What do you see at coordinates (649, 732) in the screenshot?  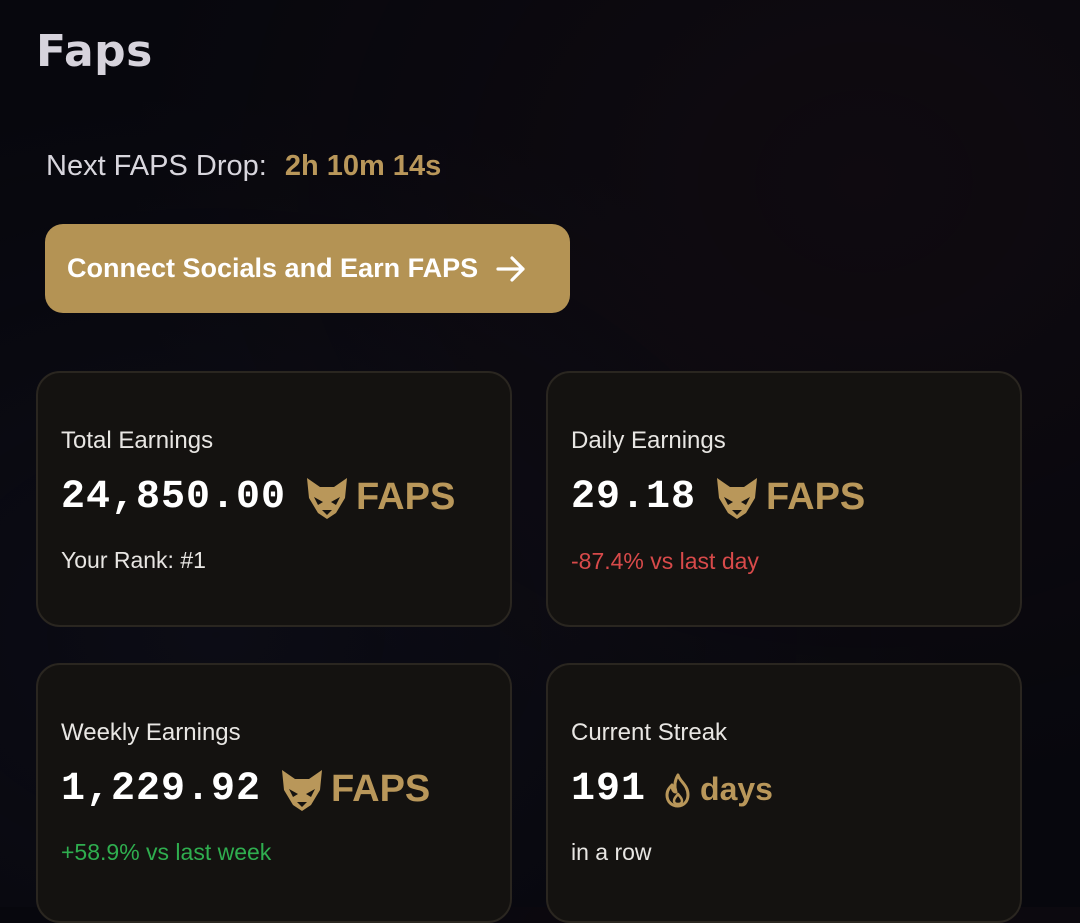 I see `current-streak-label: Current Streak` at bounding box center [649, 732].